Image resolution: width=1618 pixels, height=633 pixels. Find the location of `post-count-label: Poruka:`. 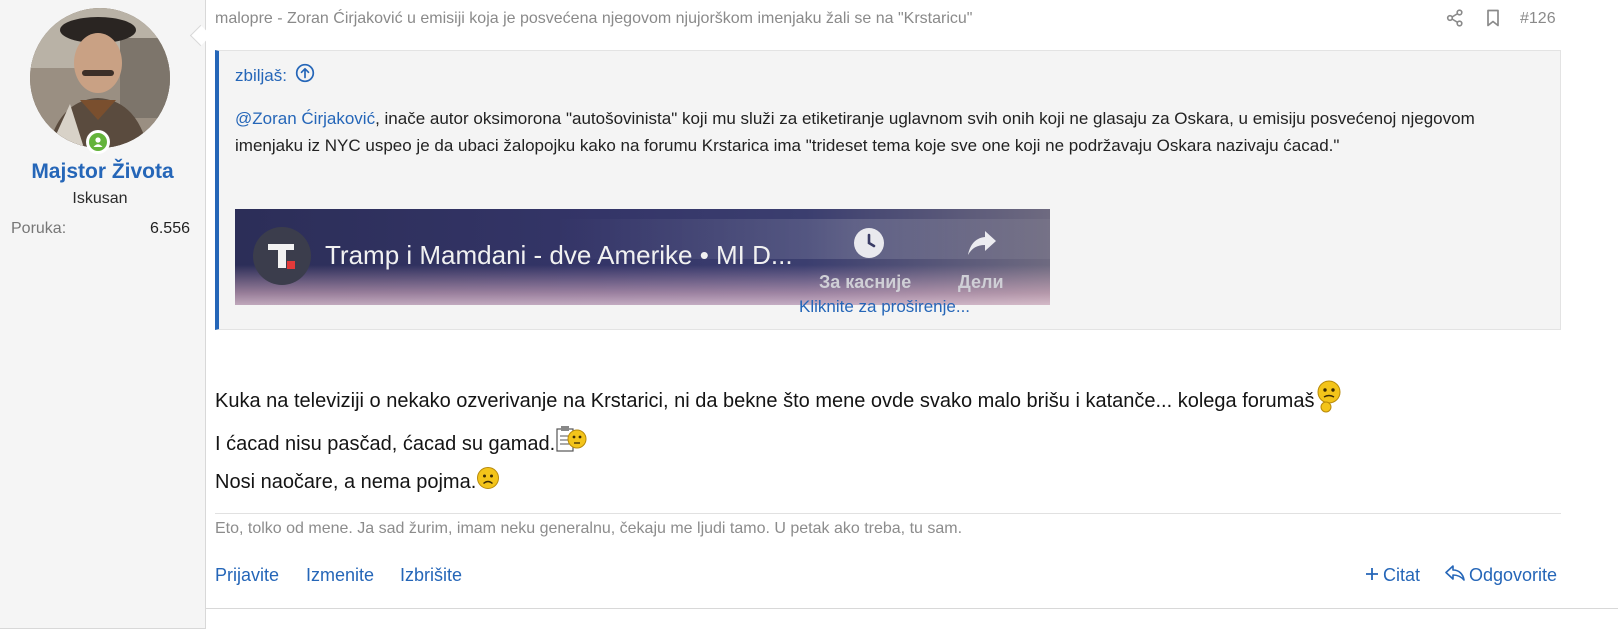

post-count-label: Poruka: is located at coordinates (39, 228).